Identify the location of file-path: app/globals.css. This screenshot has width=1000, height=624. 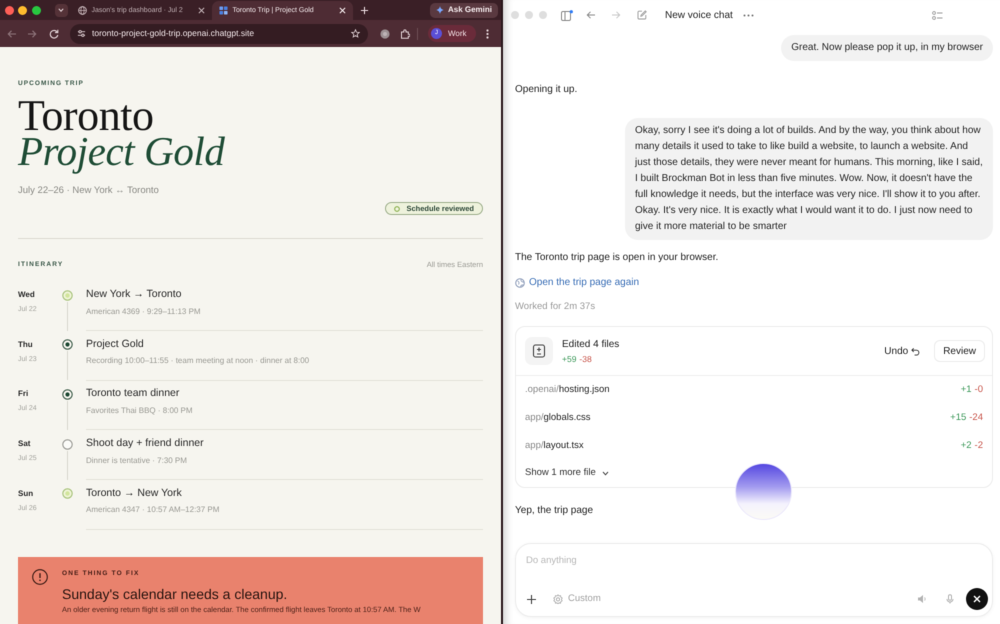
(557, 418).